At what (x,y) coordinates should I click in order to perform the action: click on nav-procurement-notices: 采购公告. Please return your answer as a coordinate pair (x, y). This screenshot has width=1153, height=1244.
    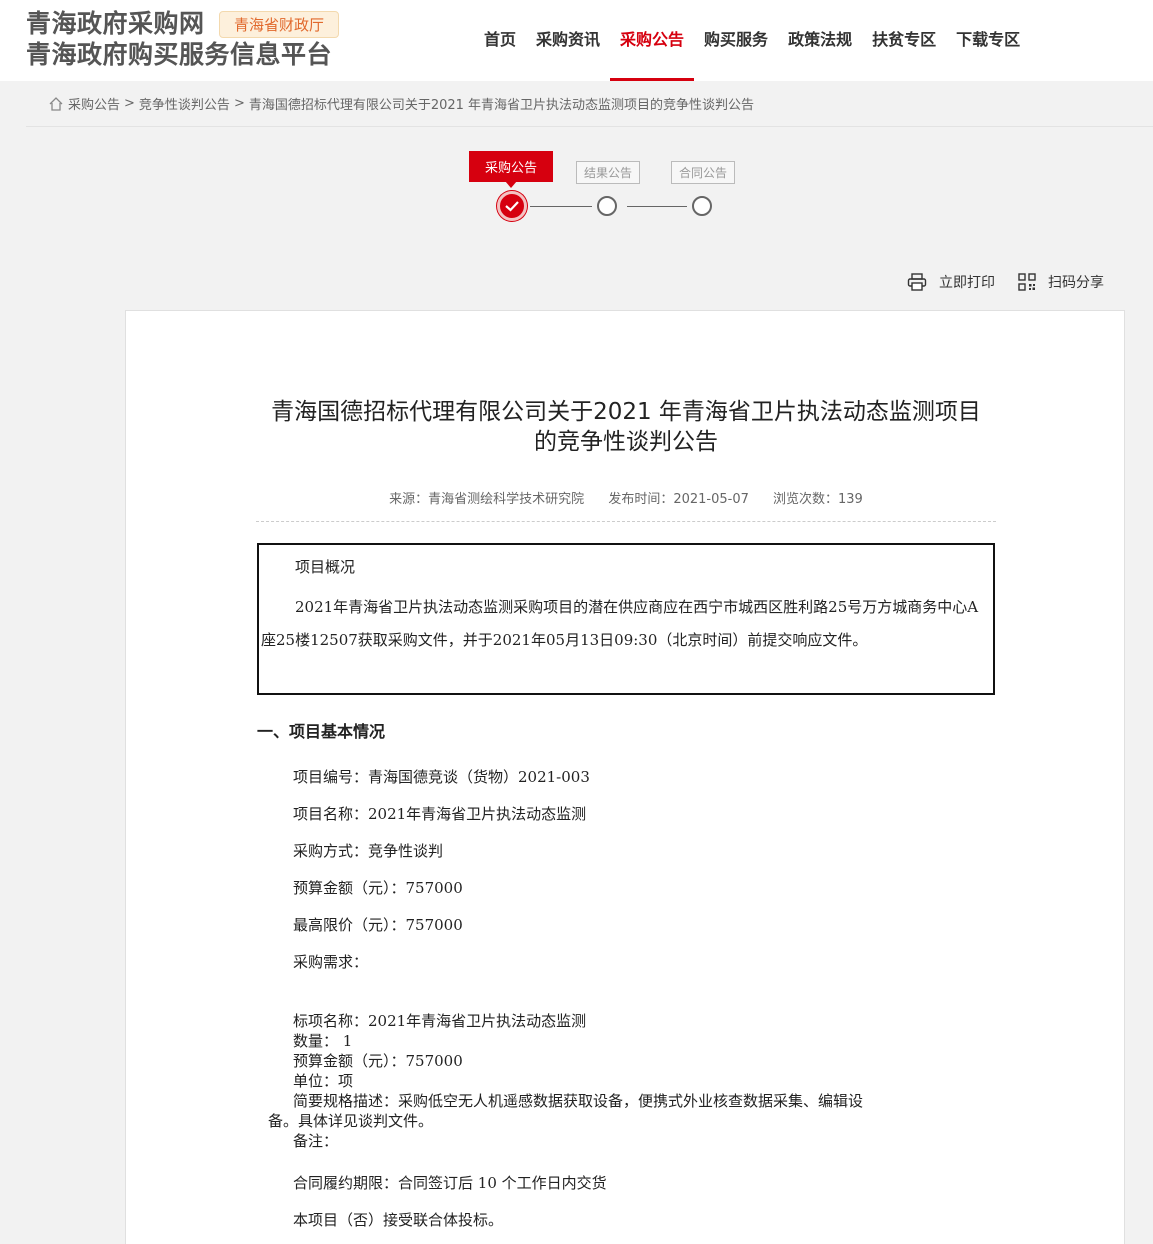
    Looking at the image, I should click on (652, 40).